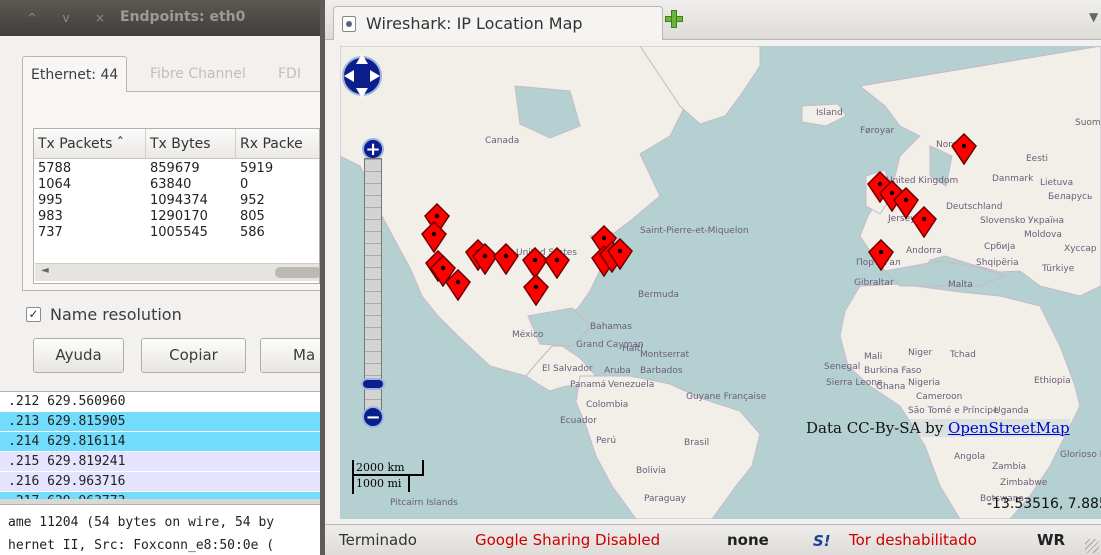 This screenshot has width=1101, height=555. What do you see at coordinates (1003, 221) in the screenshot?
I see `map-label-slovakia: Slovensko` at bounding box center [1003, 221].